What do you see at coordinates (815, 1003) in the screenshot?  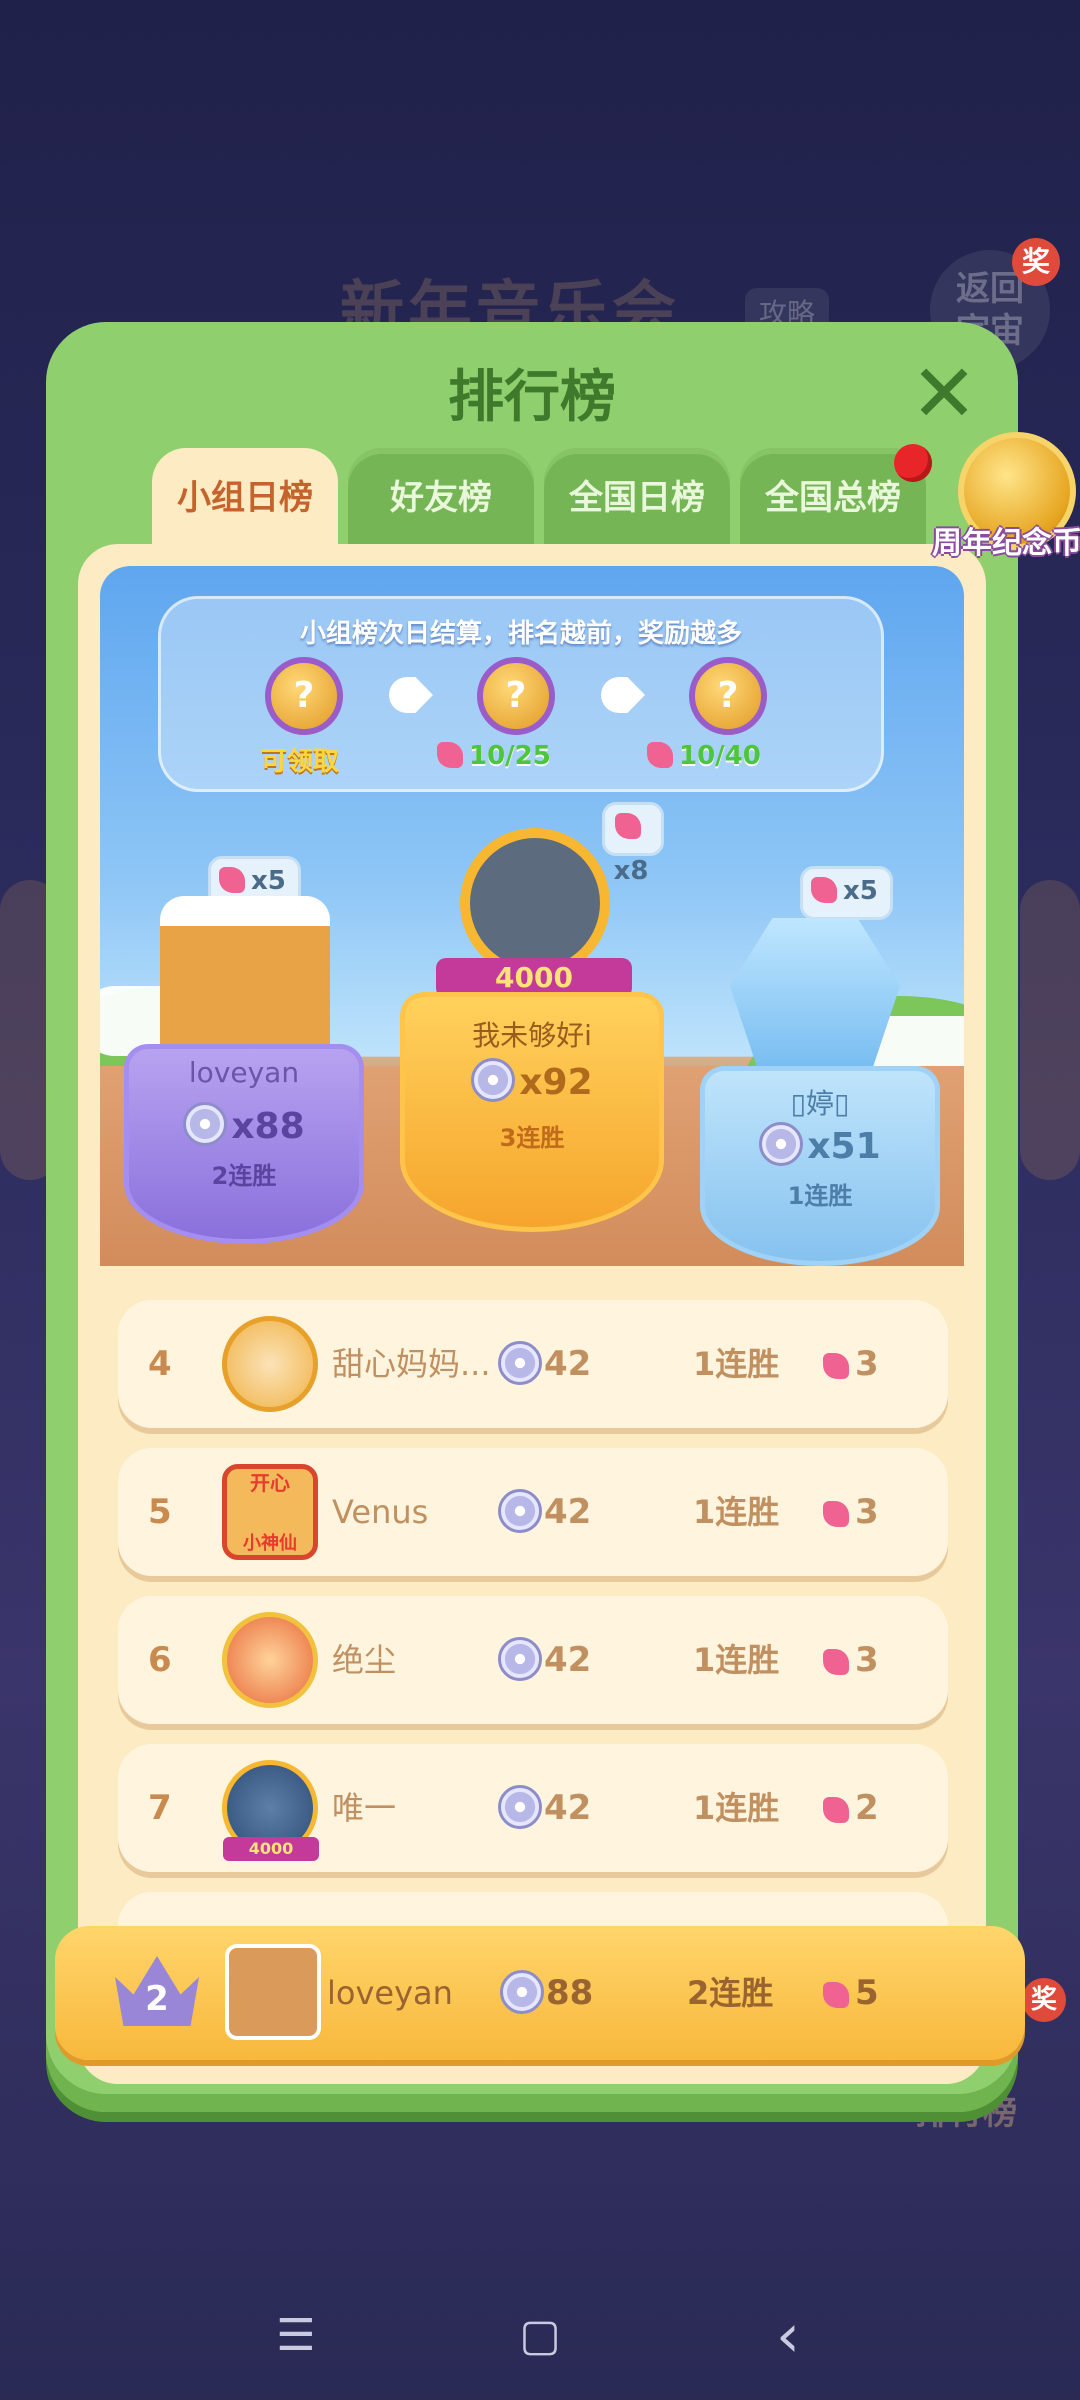 I see `crystal-ghost-avatar` at bounding box center [815, 1003].